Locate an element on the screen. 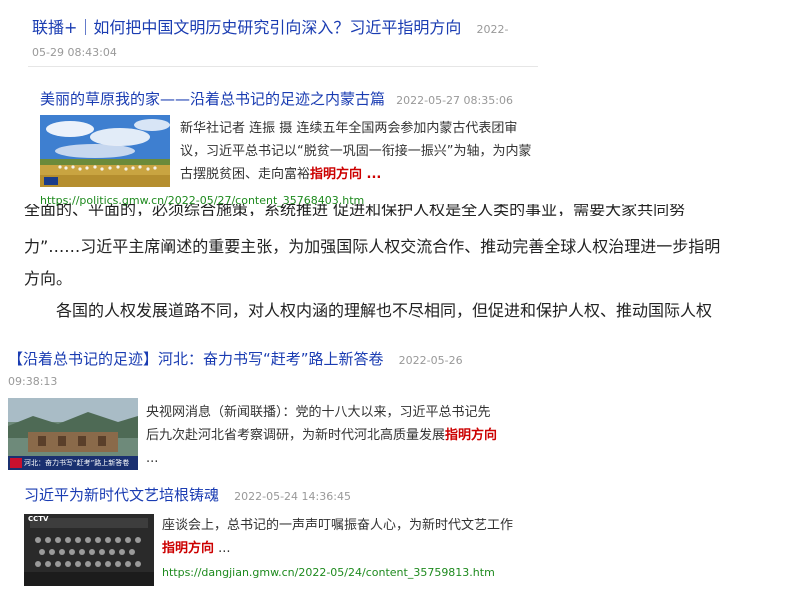 The image size is (800, 600). result-2-highlight: 指明方向 is located at coordinates (336, 174).